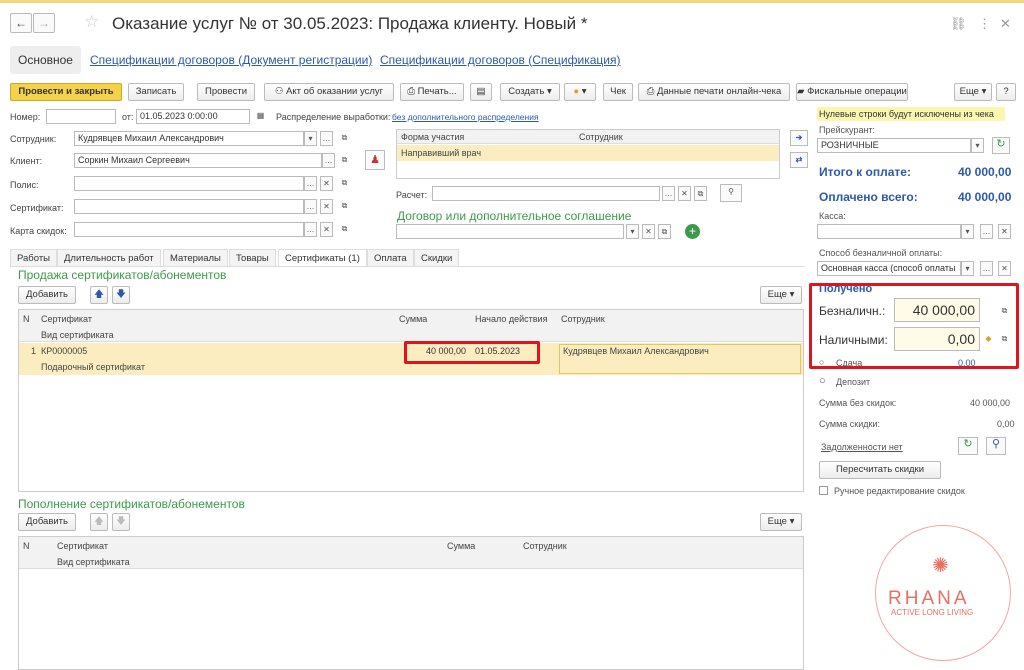 The height and width of the screenshot is (670, 1024). Describe the element at coordinates (260, 116) in the screenshot. I see `calendar-icon: ▦` at that location.